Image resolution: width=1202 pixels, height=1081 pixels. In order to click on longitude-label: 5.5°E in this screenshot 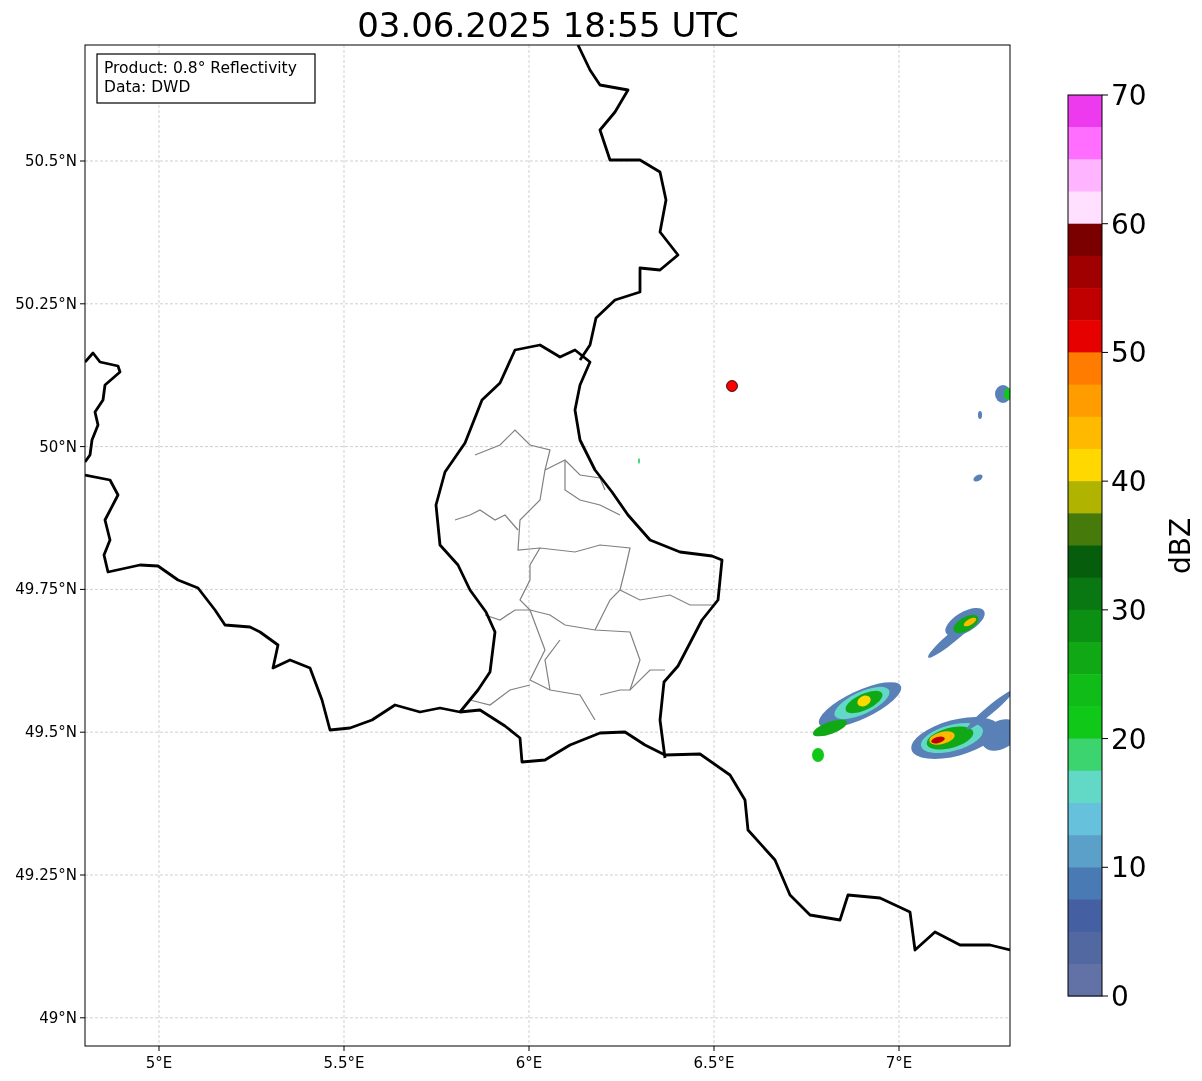, I will do `click(344, 1063)`.